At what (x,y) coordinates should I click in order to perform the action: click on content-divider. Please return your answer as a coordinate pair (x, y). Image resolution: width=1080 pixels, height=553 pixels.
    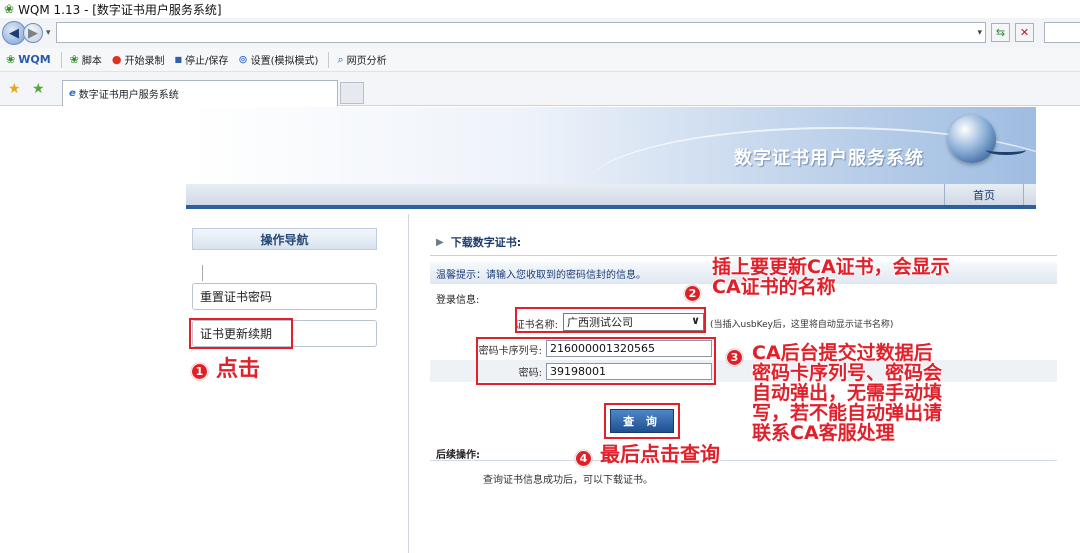
    Looking at the image, I should click on (408, 383).